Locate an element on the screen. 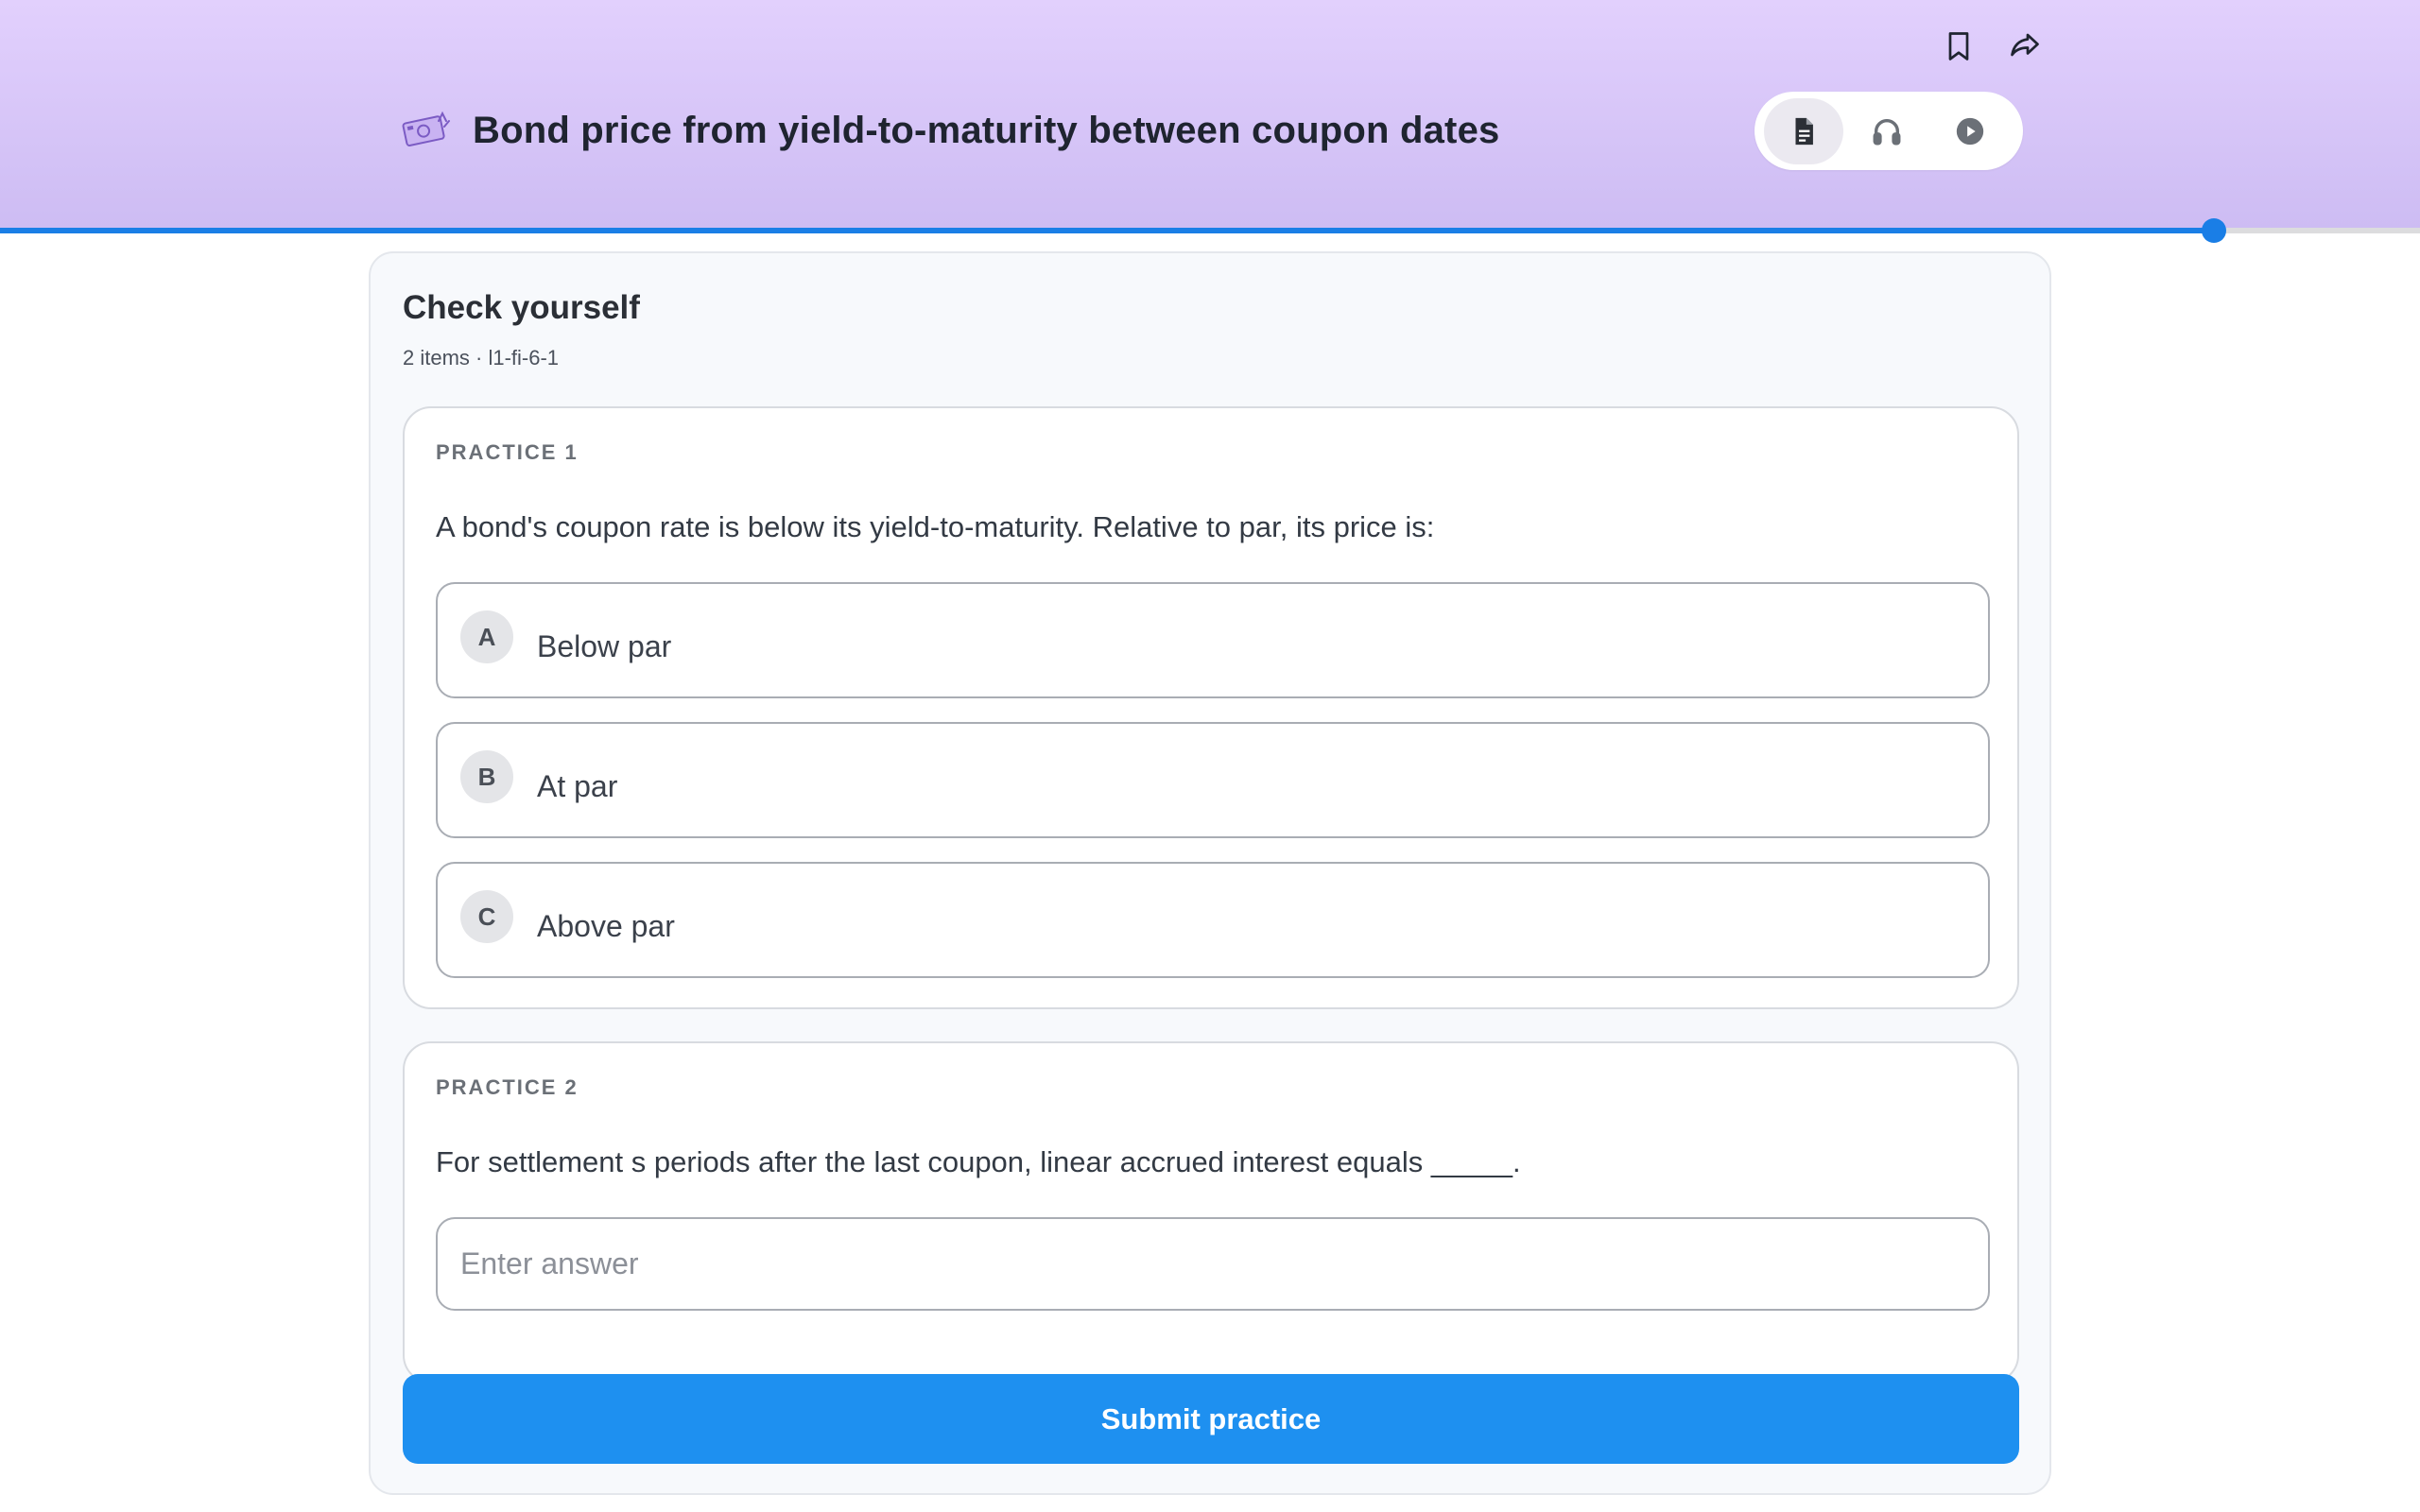  progress-fill is located at coordinates (1107, 230).